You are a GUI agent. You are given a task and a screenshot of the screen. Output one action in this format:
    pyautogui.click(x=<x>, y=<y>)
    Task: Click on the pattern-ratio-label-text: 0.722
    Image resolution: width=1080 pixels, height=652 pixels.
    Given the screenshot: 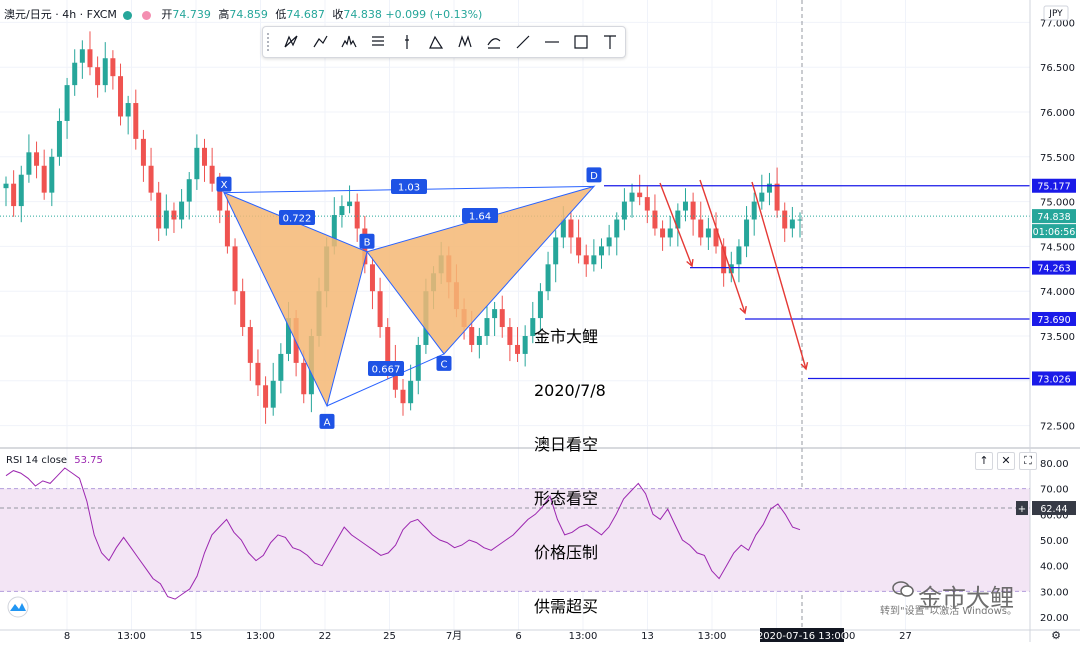 What is the action you would take?
    pyautogui.click(x=297, y=219)
    